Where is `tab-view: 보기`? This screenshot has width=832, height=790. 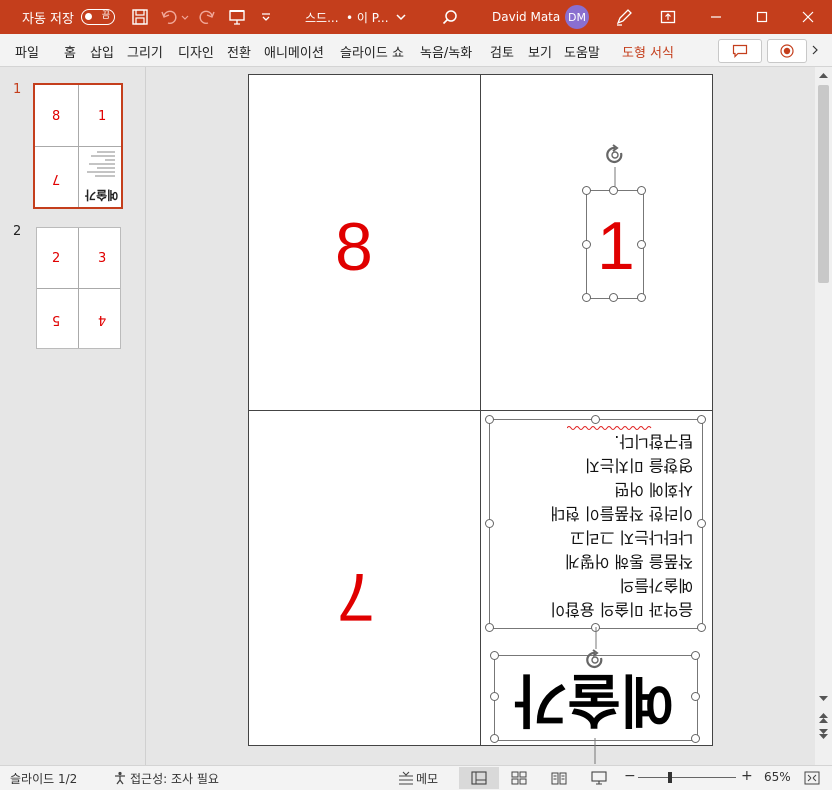 tab-view: 보기 is located at coordinates (540, 51).